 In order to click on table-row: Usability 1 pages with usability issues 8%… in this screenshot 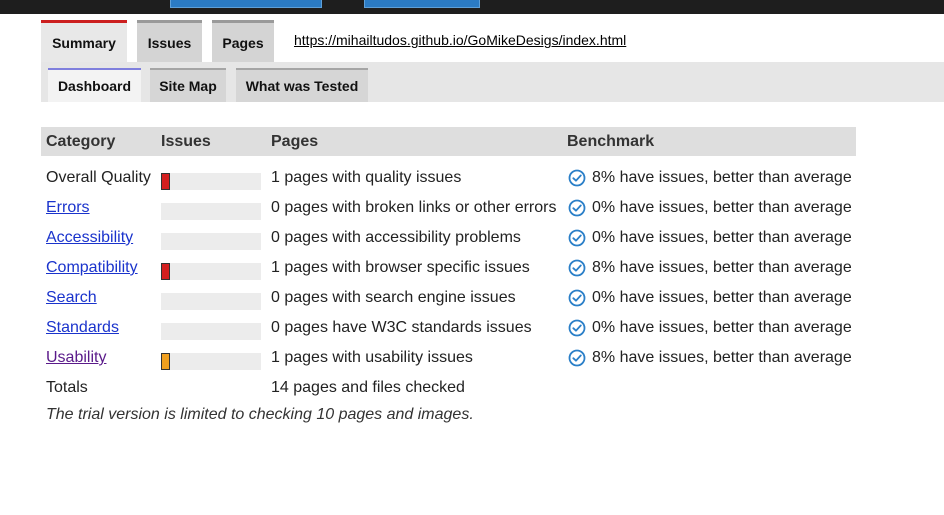, I will do `click(448, 361)`.